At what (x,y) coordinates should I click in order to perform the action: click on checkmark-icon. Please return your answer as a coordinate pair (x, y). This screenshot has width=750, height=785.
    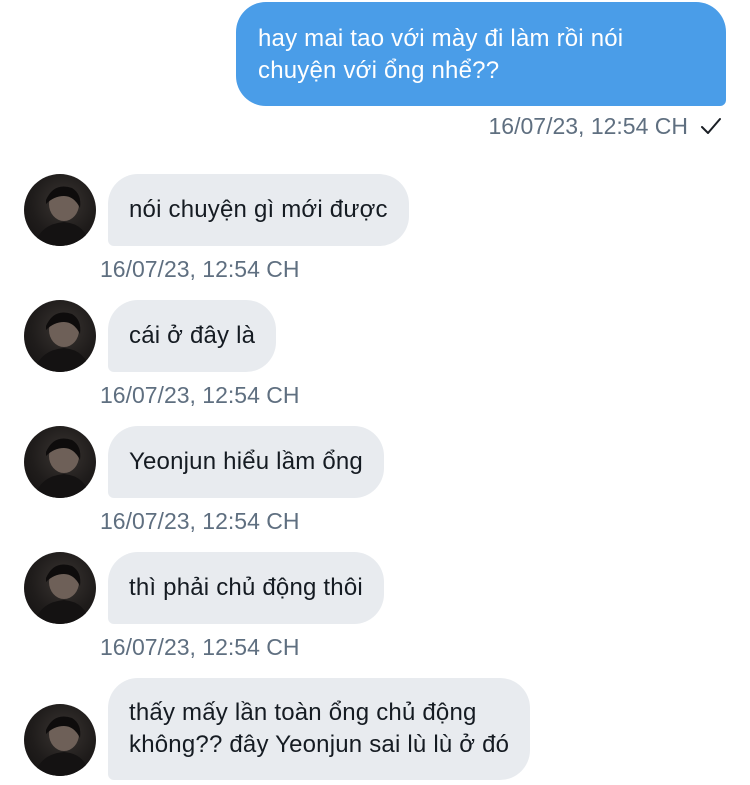
    Looking at the image, I should click on (711, 126).